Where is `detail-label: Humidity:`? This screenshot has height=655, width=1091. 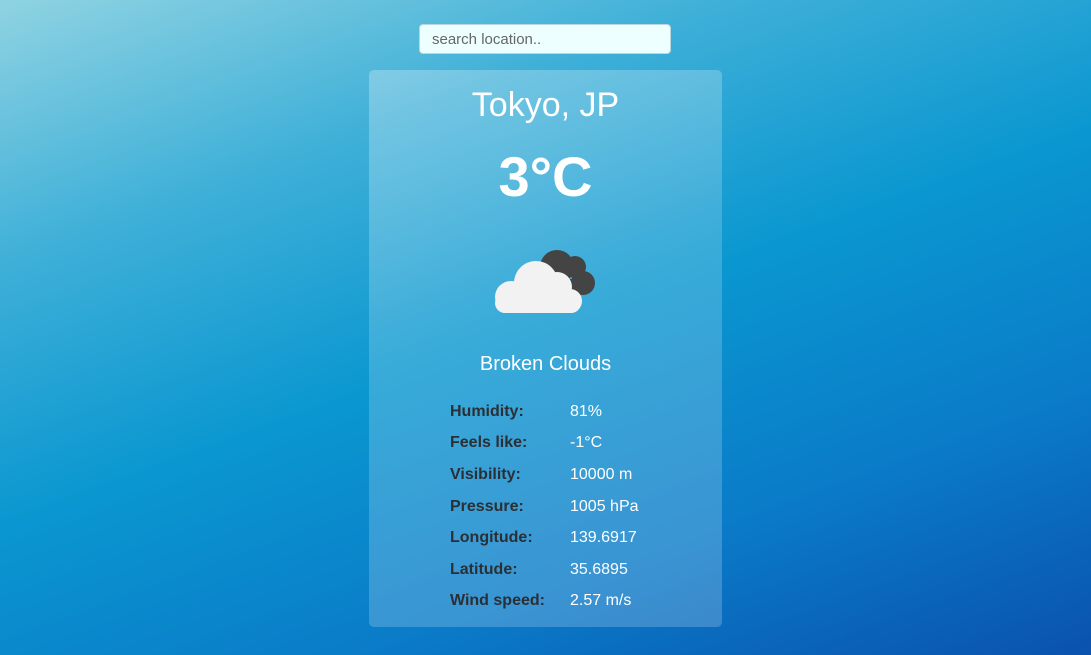
detail-label: Humidity: is located at coordinates (487, 411).